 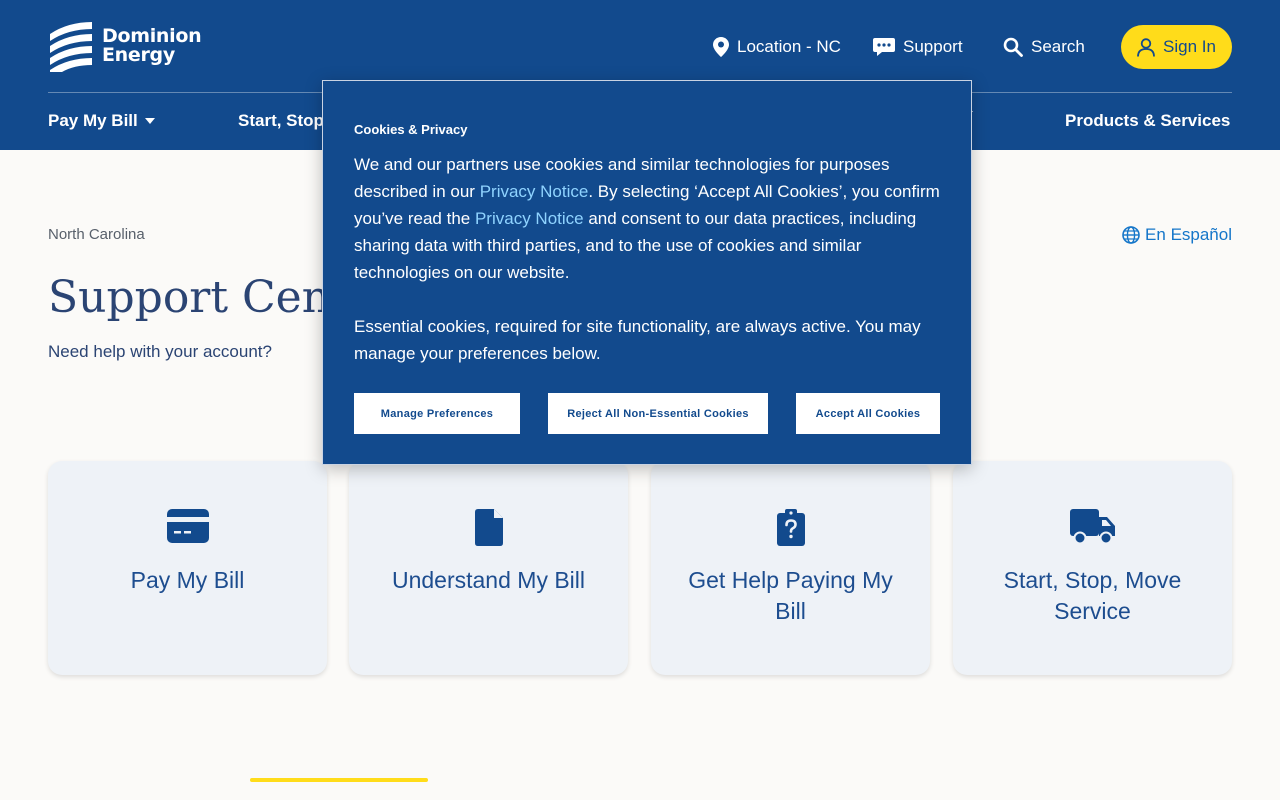 I want to click on location-link: Location - NC, so click(x=777, y=47).